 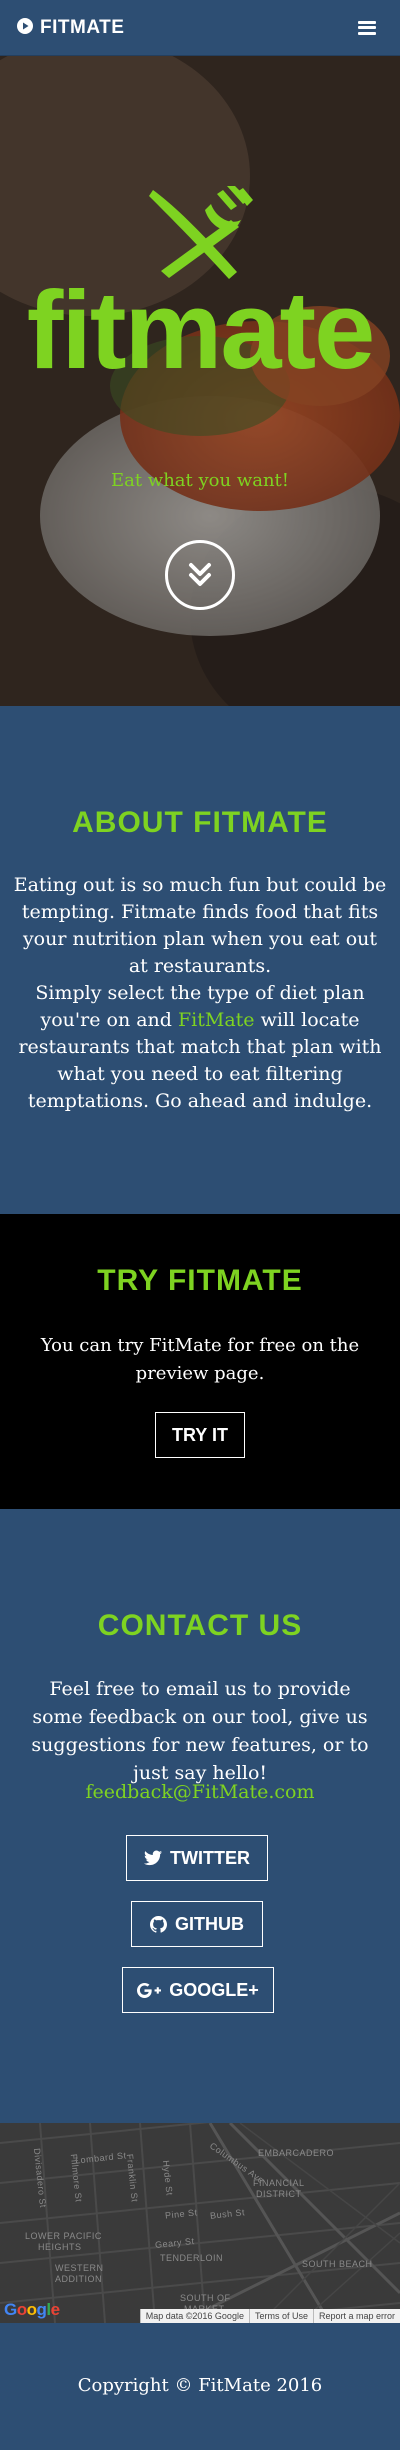 What do you see at coordinates (210, 1857) in the screenshot?
I see `twitter-label: TWITTER` at bounding box center [210, 1857].